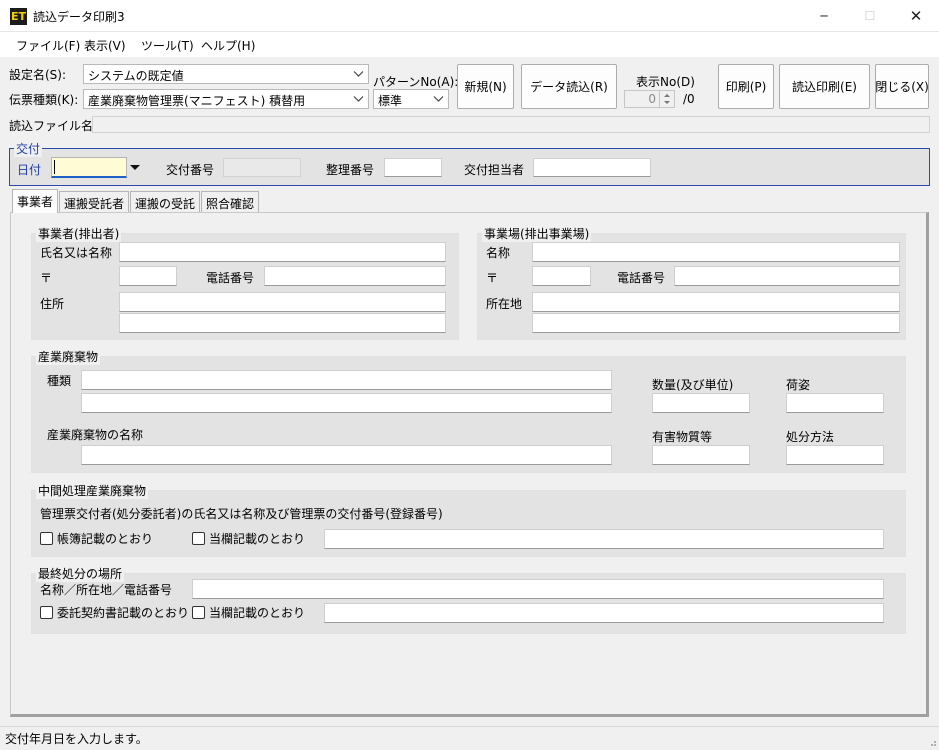  I want to click on intermediate-ledger-checkbox, so click(46, 538).